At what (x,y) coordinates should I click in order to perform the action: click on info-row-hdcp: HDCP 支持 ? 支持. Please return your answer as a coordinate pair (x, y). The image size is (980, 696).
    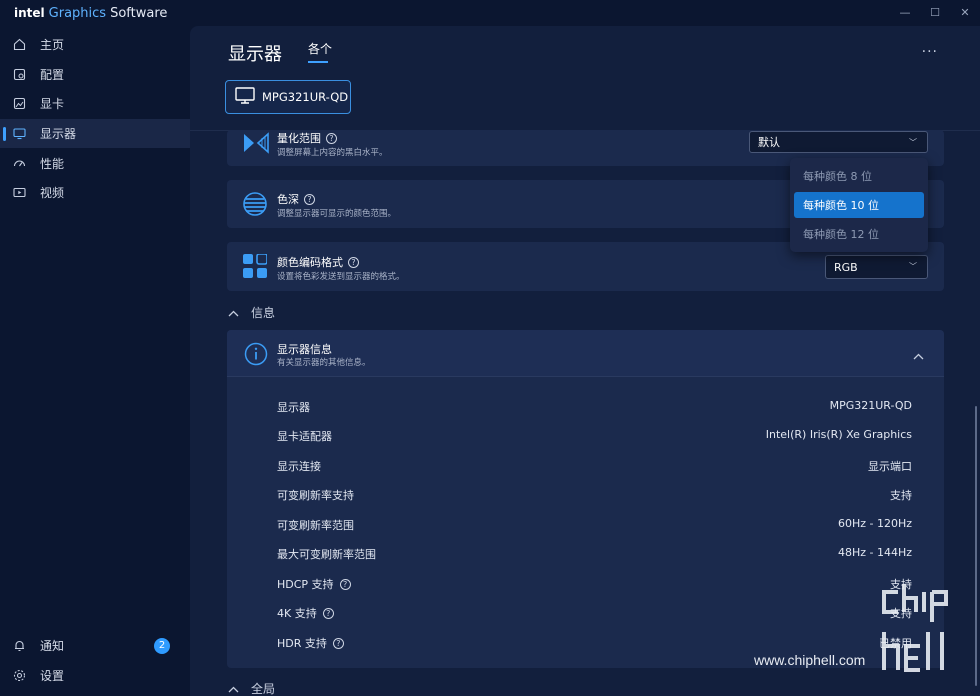
    Looking at the image, I should click on (594, 584).